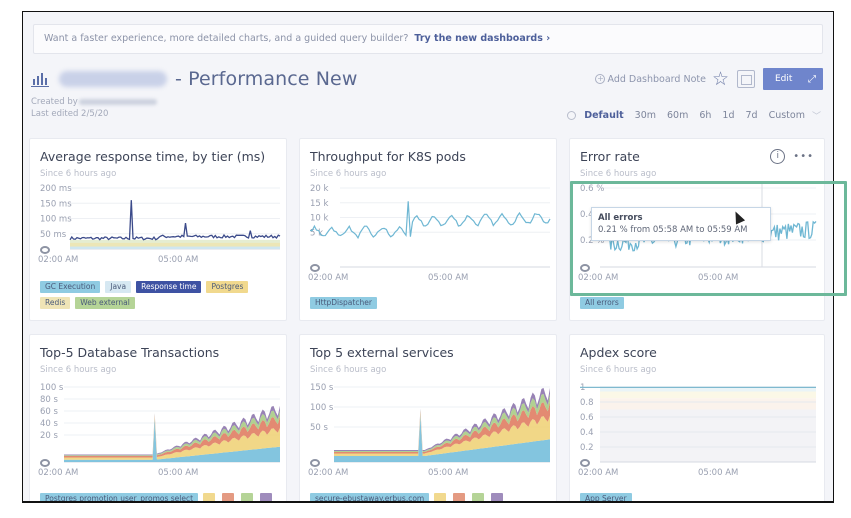  Describe the element at coordinates (698, 434) in the screenshot. I see `chart-plot: 10.80.60.40.202:00 AM05:00 AM` at that location.